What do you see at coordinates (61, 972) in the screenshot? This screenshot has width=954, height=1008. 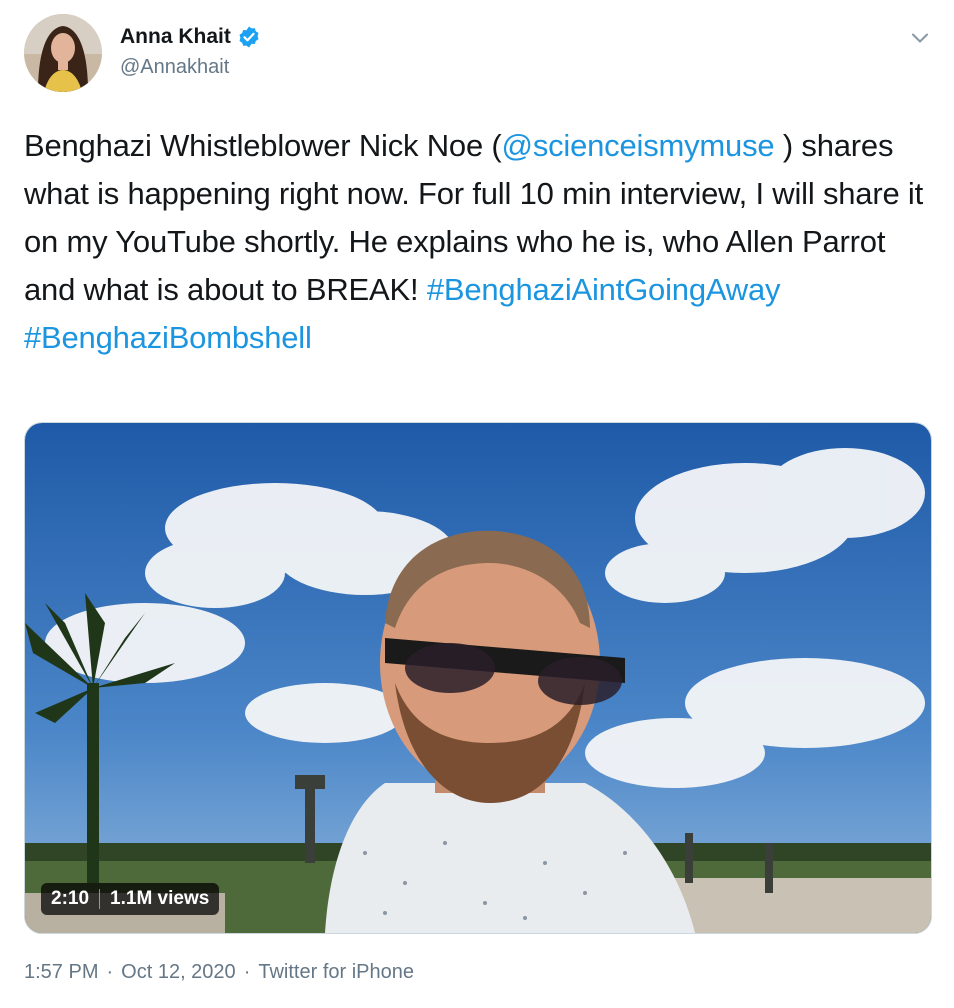 I see `tweet-time: 1:57 PM` at bounding box center [61, 972].